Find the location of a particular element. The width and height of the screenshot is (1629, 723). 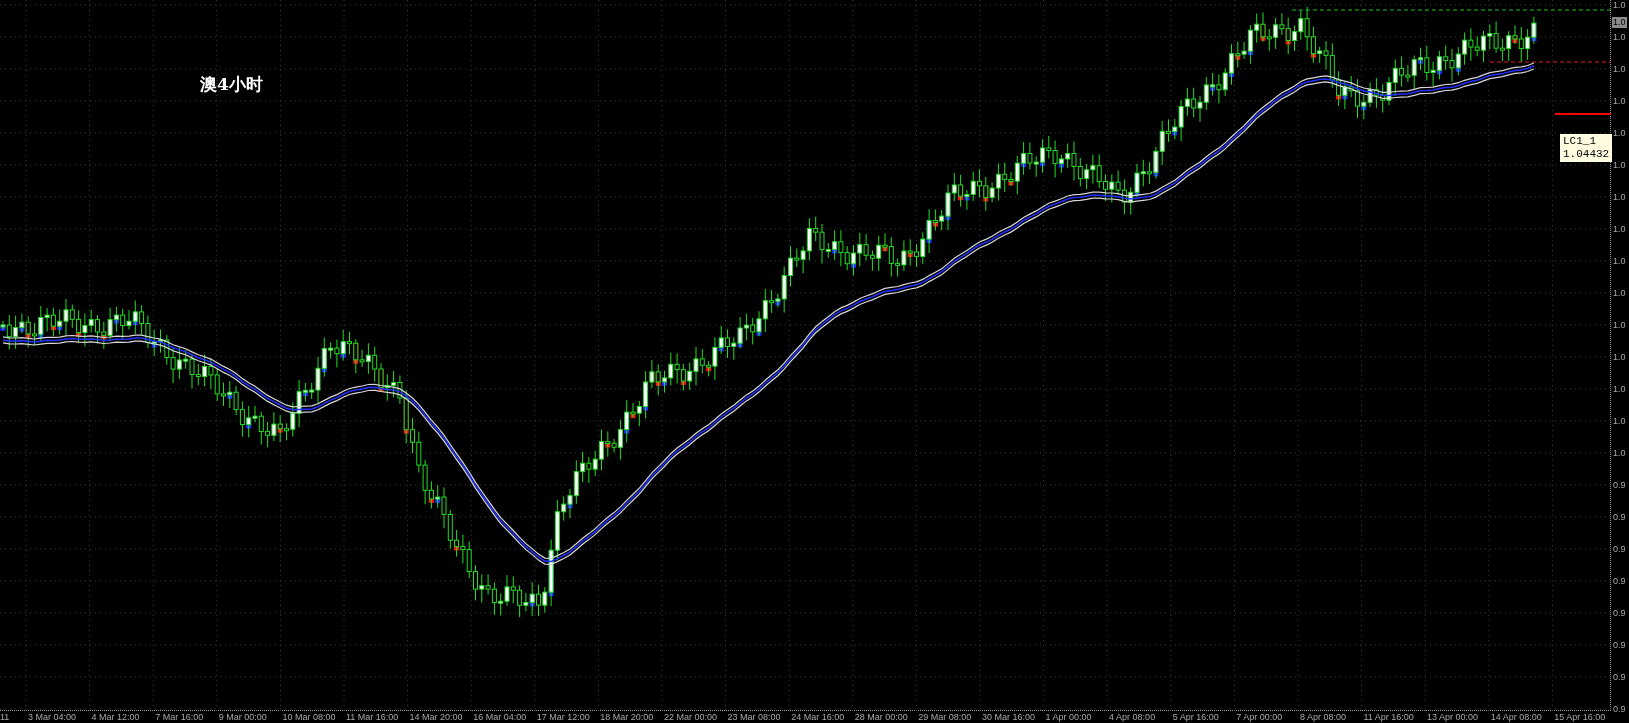

time-axis-label: 5 Apr 16:00 is located at coordinates (1195, 717).